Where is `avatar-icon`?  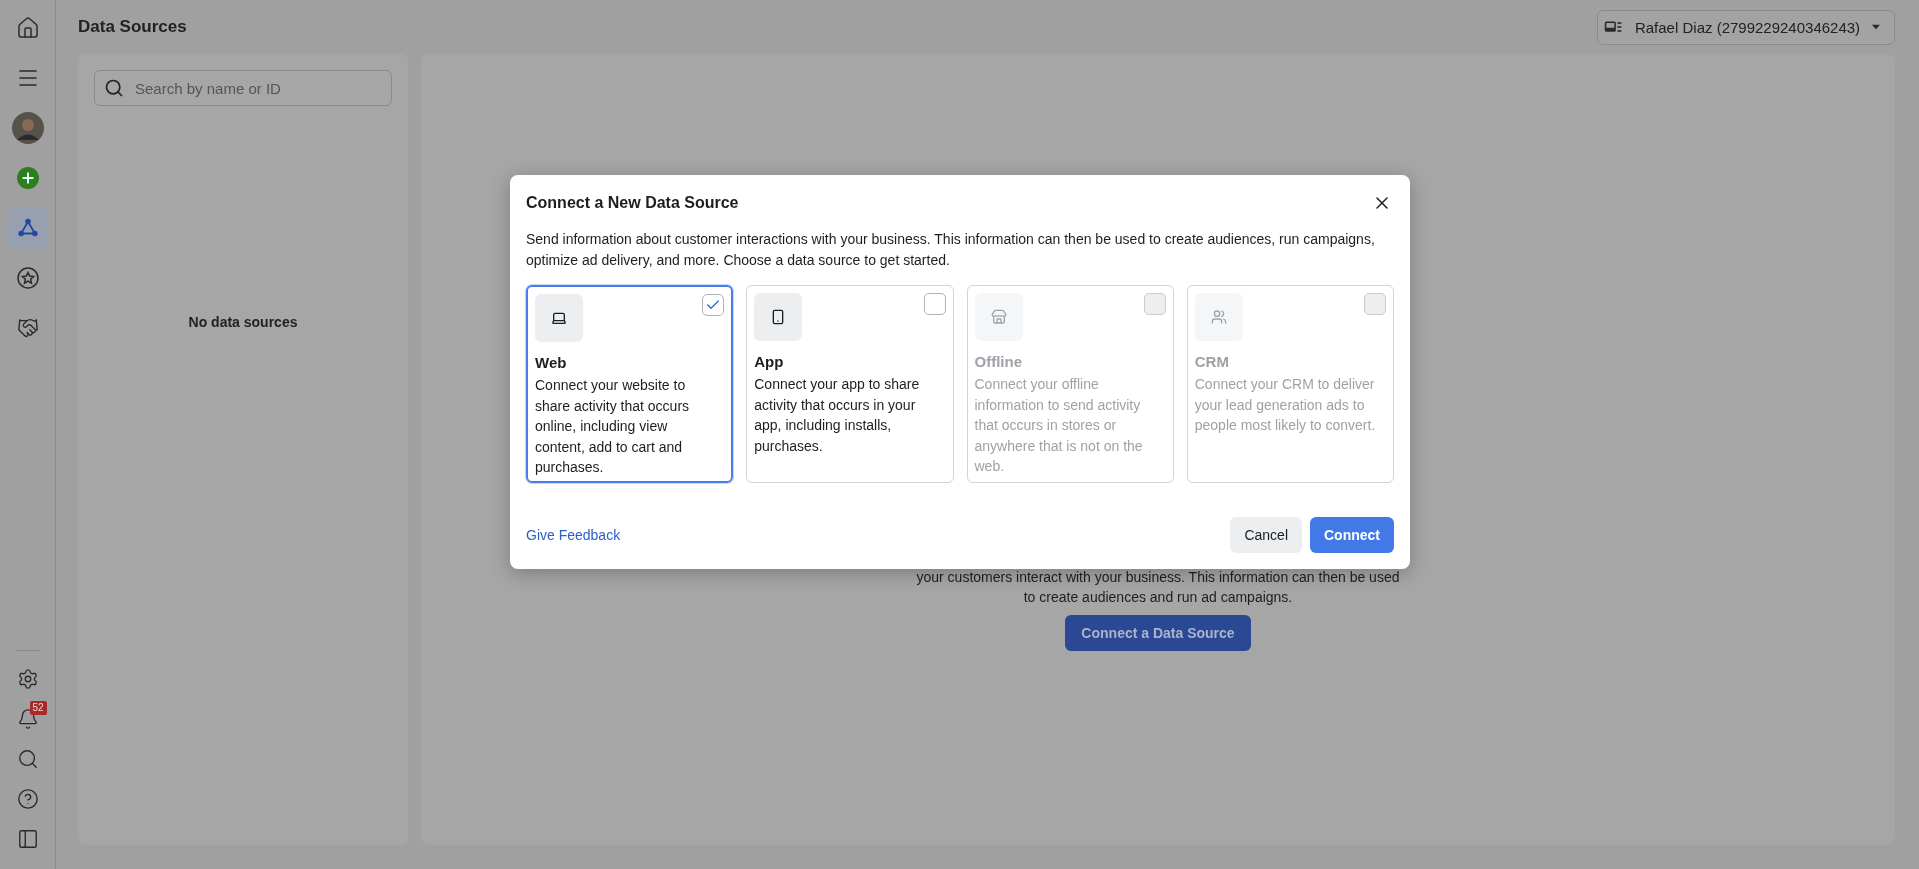
avatar-icon is located at coordinates (27, 128).